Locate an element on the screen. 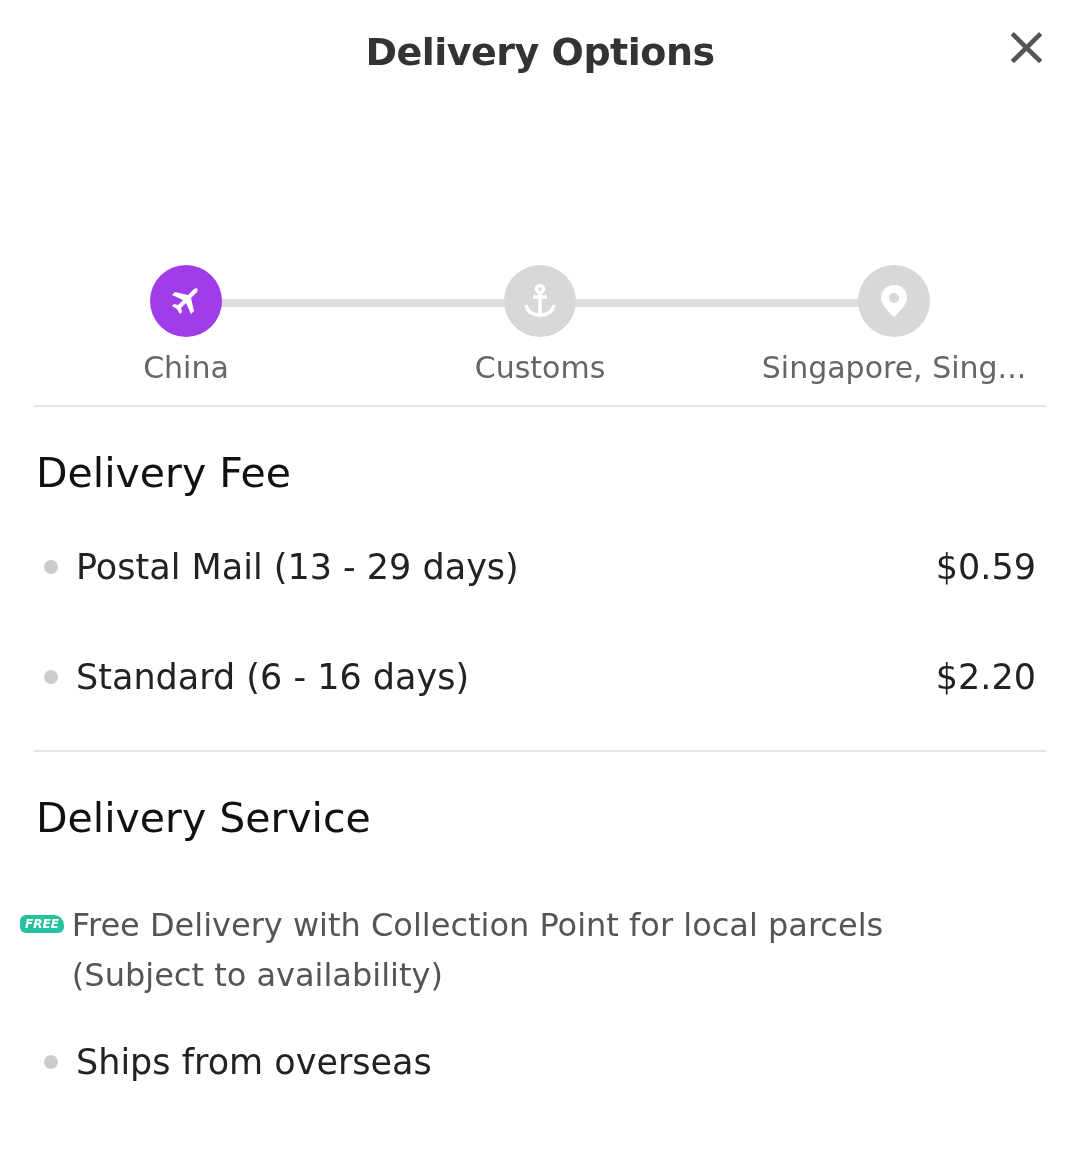 This screenshot has width=1080, height=1149. delivery-option: Postal Mail (13 - 29 days) is located at coordinates (506, 566).